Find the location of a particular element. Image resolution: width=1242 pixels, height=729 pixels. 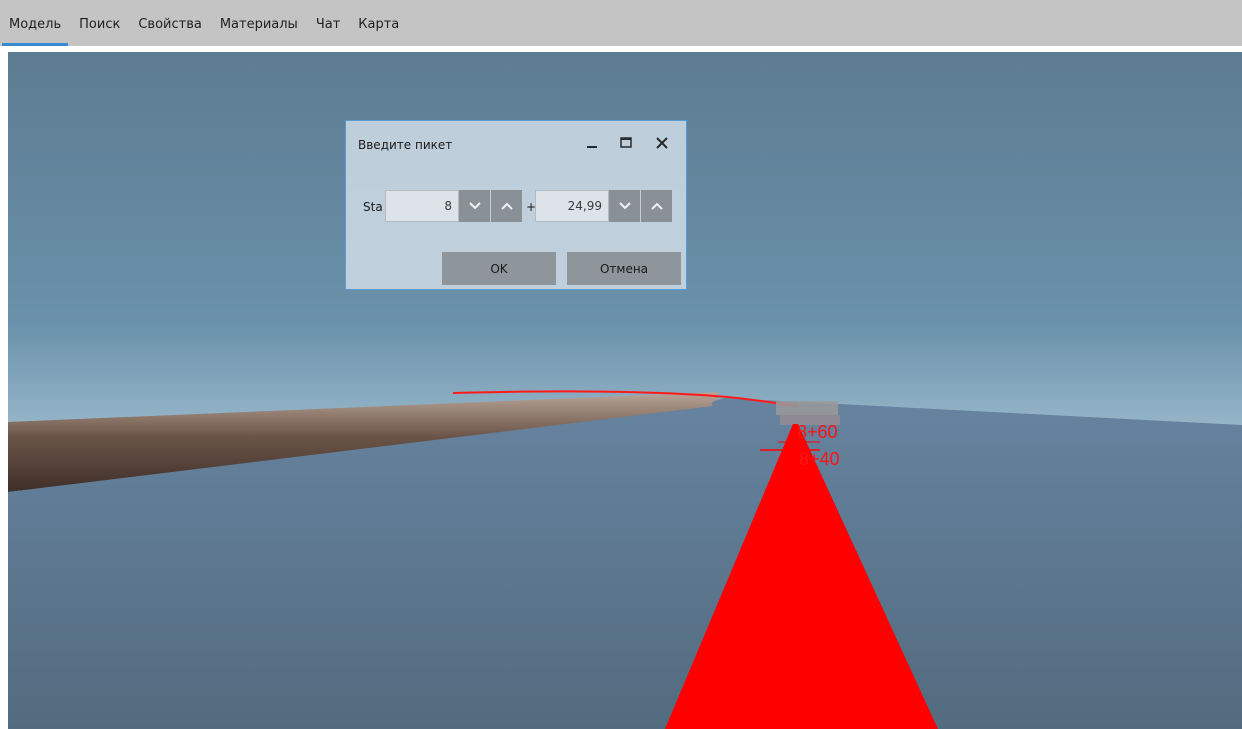

station-dialog: Введите пикет Sta + OK Отмена is located at coordinates (516, 205).